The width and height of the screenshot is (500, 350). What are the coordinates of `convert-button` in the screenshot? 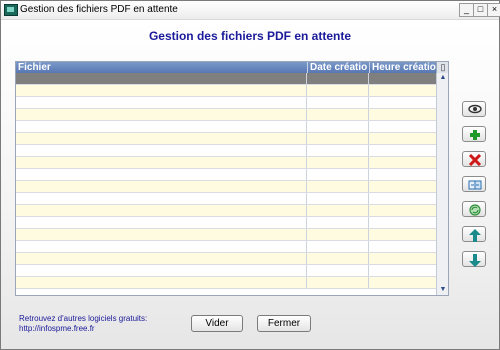 It's located at (474, 184).